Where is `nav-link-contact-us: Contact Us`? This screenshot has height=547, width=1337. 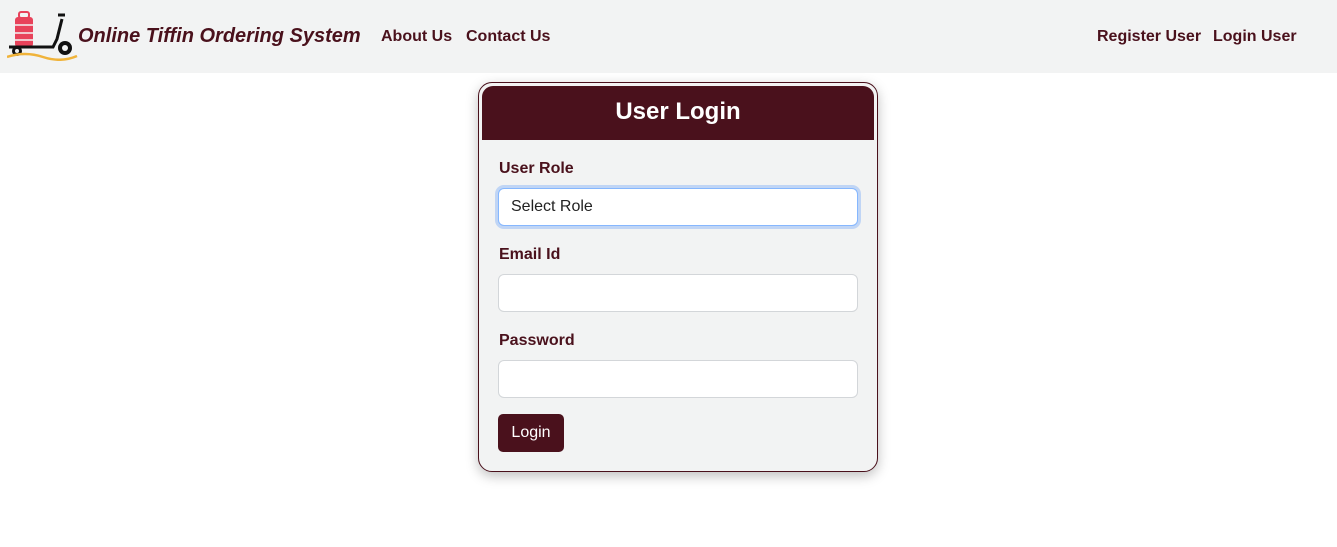 nav-link-contact-us: Contact Us is located at coordinates (508, 37).